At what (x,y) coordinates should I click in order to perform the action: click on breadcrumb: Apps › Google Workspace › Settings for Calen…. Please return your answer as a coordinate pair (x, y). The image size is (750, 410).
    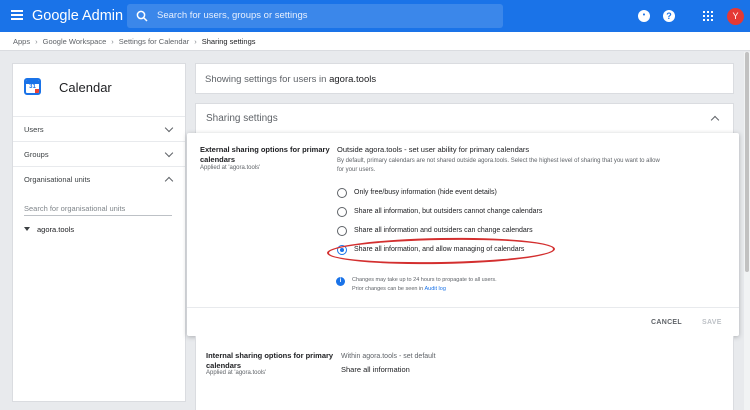
    Looking at the image, I should click on (134, 41).